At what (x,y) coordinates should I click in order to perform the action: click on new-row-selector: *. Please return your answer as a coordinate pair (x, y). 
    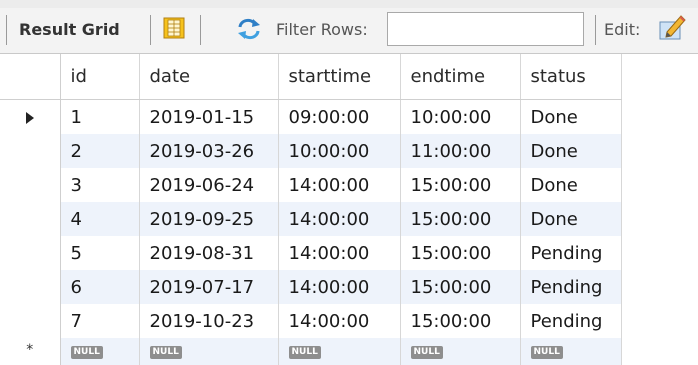
    Looking at the image, I should click on (30, 351).